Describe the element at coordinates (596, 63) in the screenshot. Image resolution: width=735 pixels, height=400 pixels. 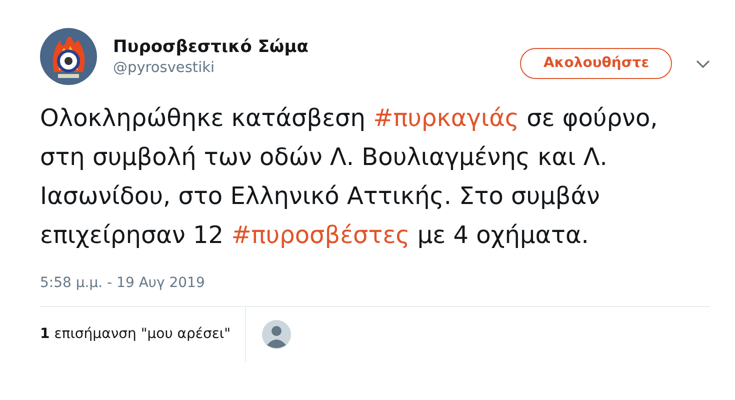
I see `follow-button: Ακολουθήστε` at that location.